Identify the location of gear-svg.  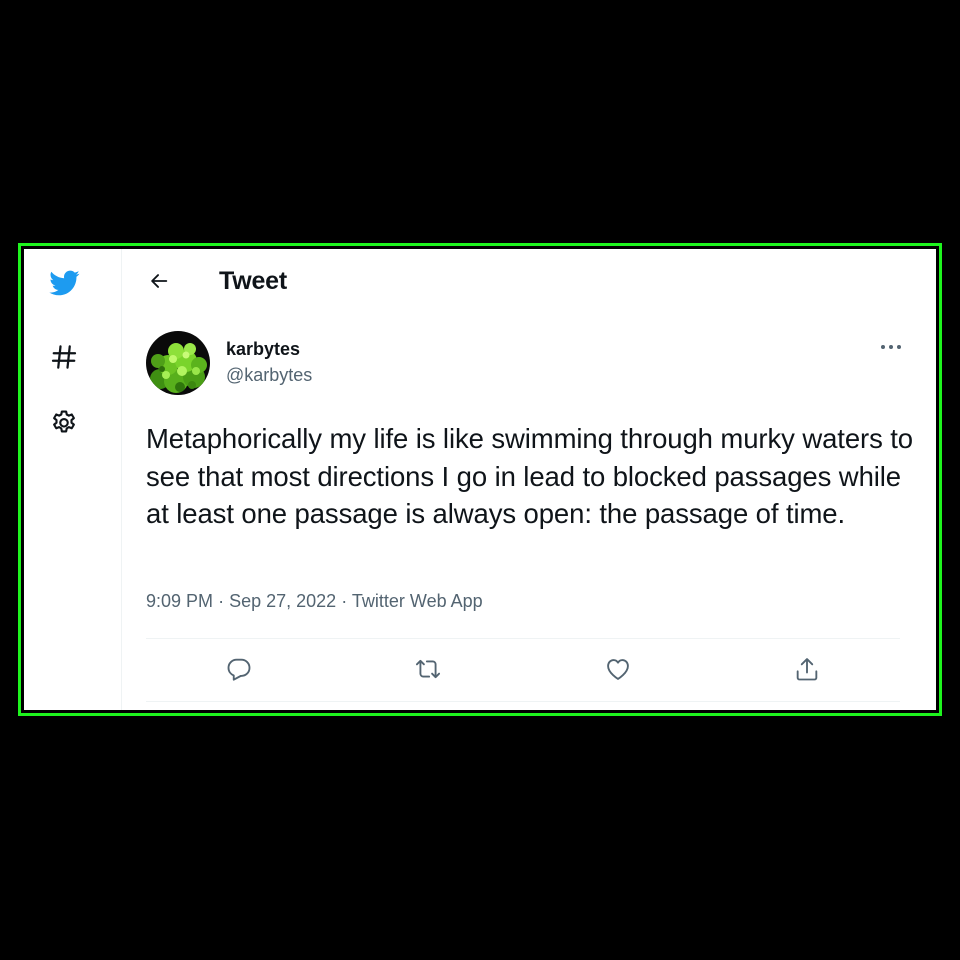
(64, 421).